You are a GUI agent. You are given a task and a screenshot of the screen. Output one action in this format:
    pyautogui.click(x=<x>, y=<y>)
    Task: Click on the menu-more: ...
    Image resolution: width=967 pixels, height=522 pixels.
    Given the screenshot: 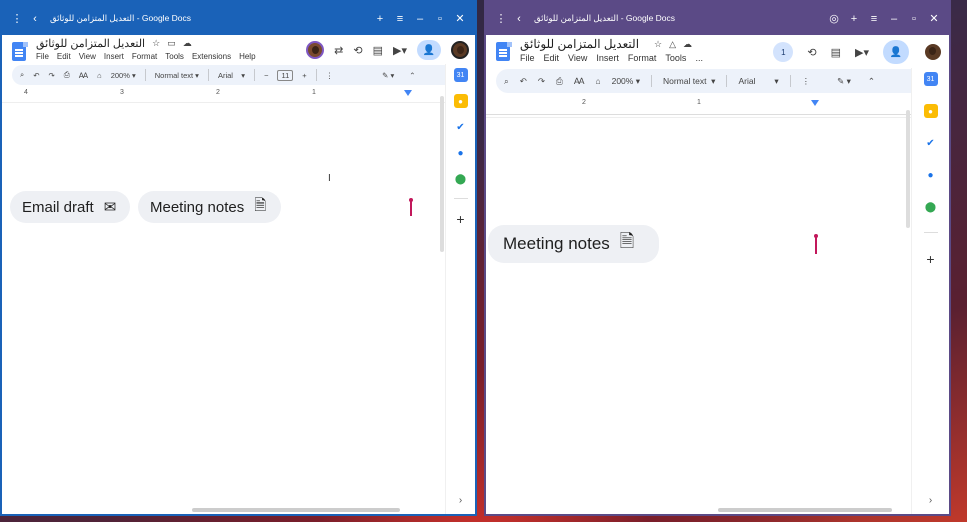 What is the action you would take?
    pyautogui.click(x=699, y=58)
    